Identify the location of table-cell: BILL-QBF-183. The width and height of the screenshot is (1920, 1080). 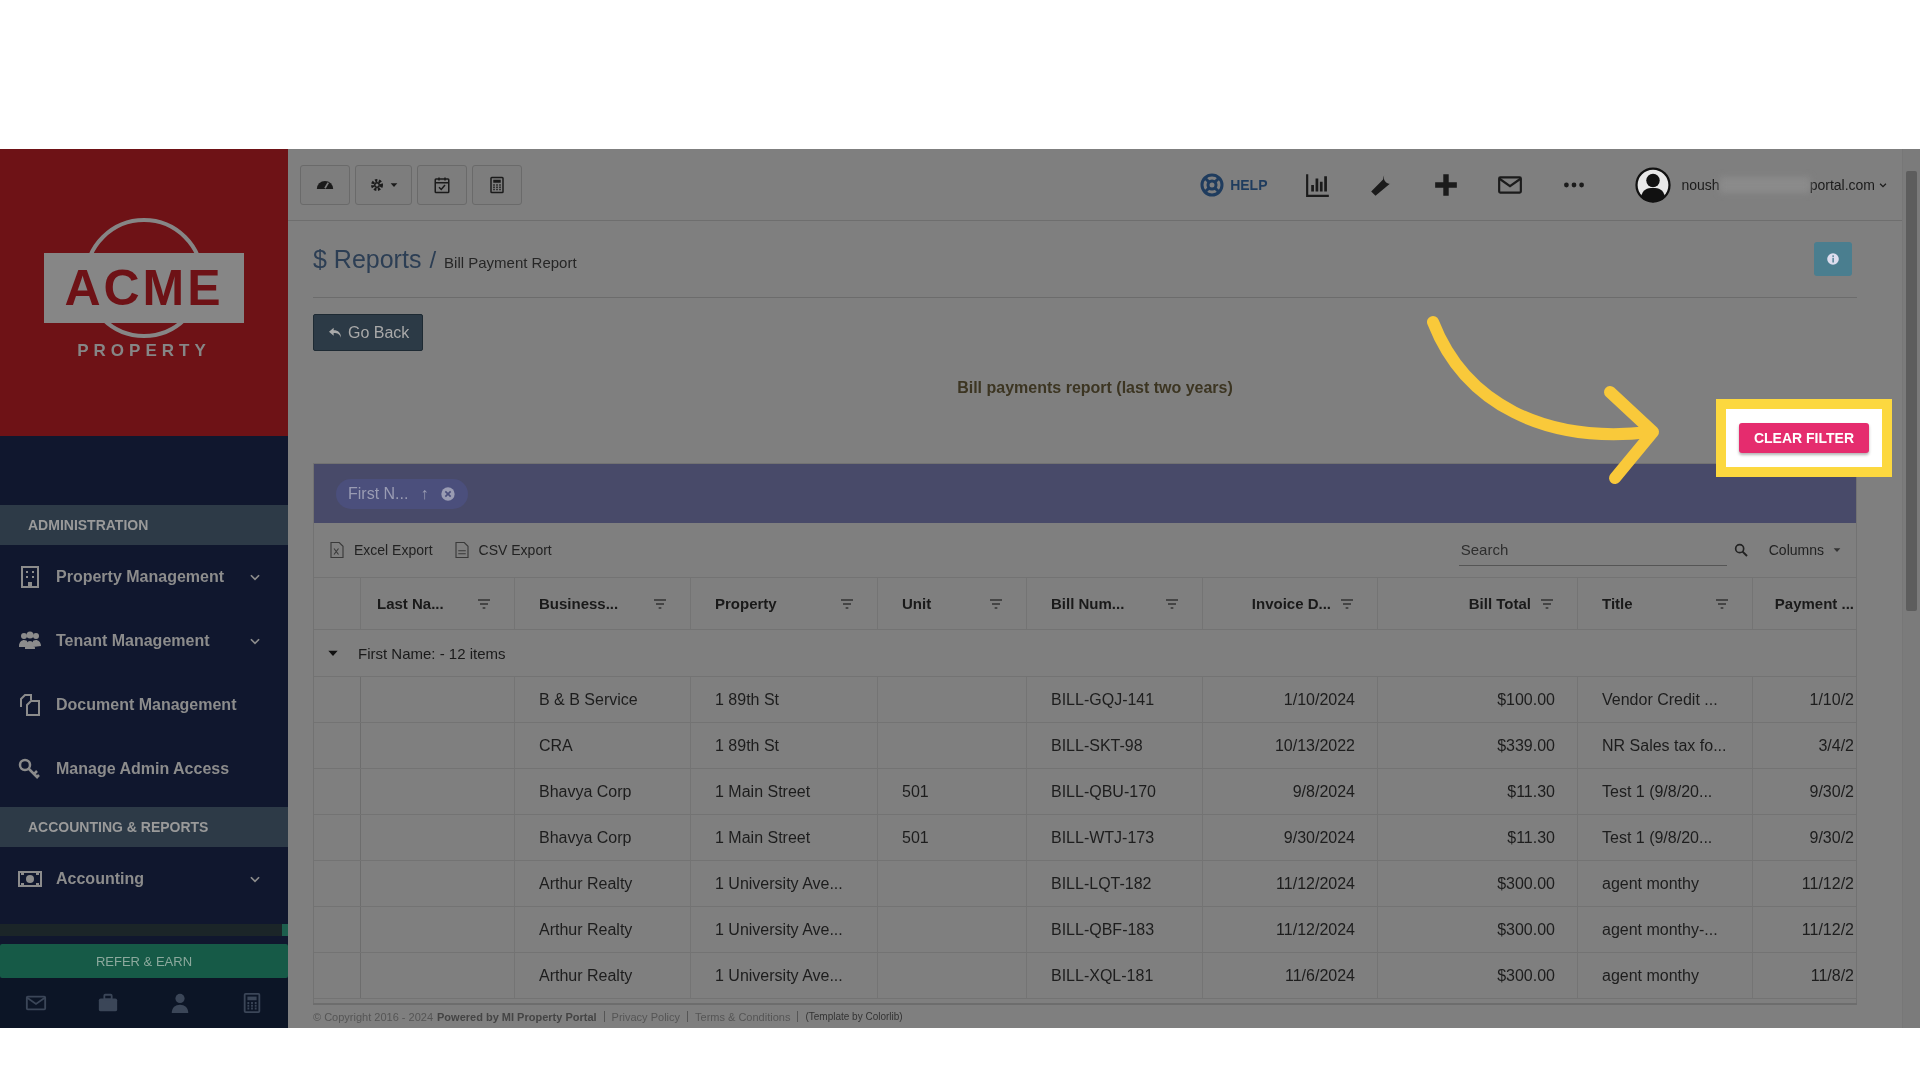
(1103, 929).